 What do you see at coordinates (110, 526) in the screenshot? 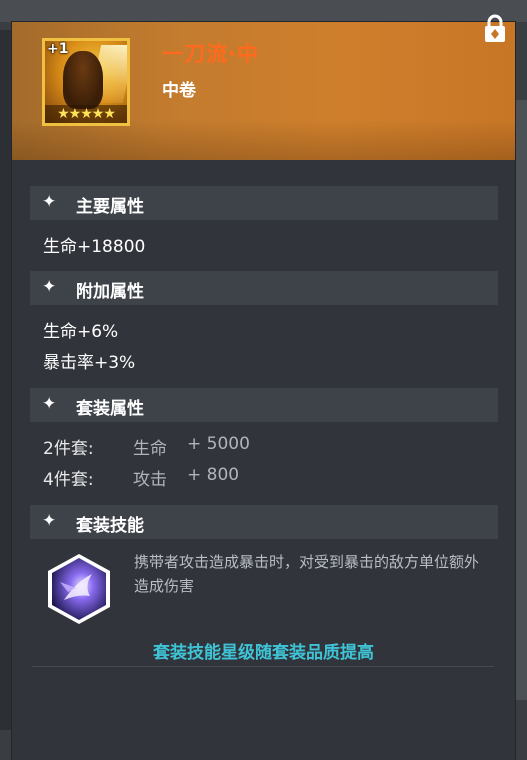
I see `section-title: 套装技能` at bounding box center [110, 526].